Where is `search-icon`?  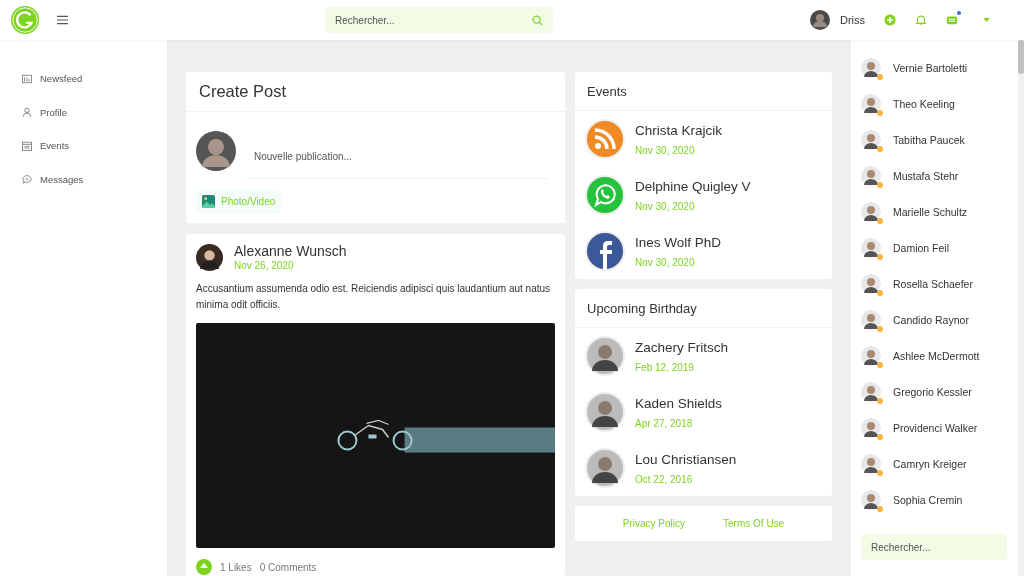 search-icon is located at coordinates (537, 20).